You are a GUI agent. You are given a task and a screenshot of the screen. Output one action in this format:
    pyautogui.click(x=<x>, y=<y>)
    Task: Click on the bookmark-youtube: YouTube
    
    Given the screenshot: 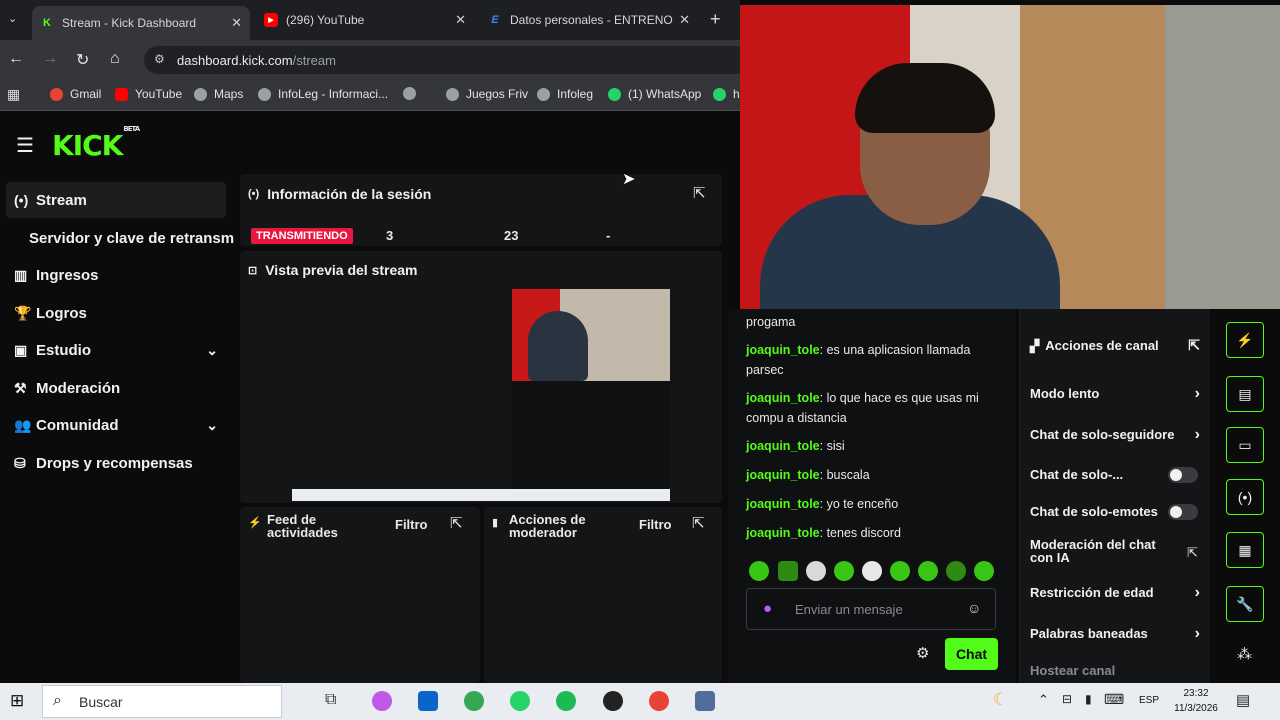 What is the action you would take?
    pyautogui.click(x=148, y=94)
    